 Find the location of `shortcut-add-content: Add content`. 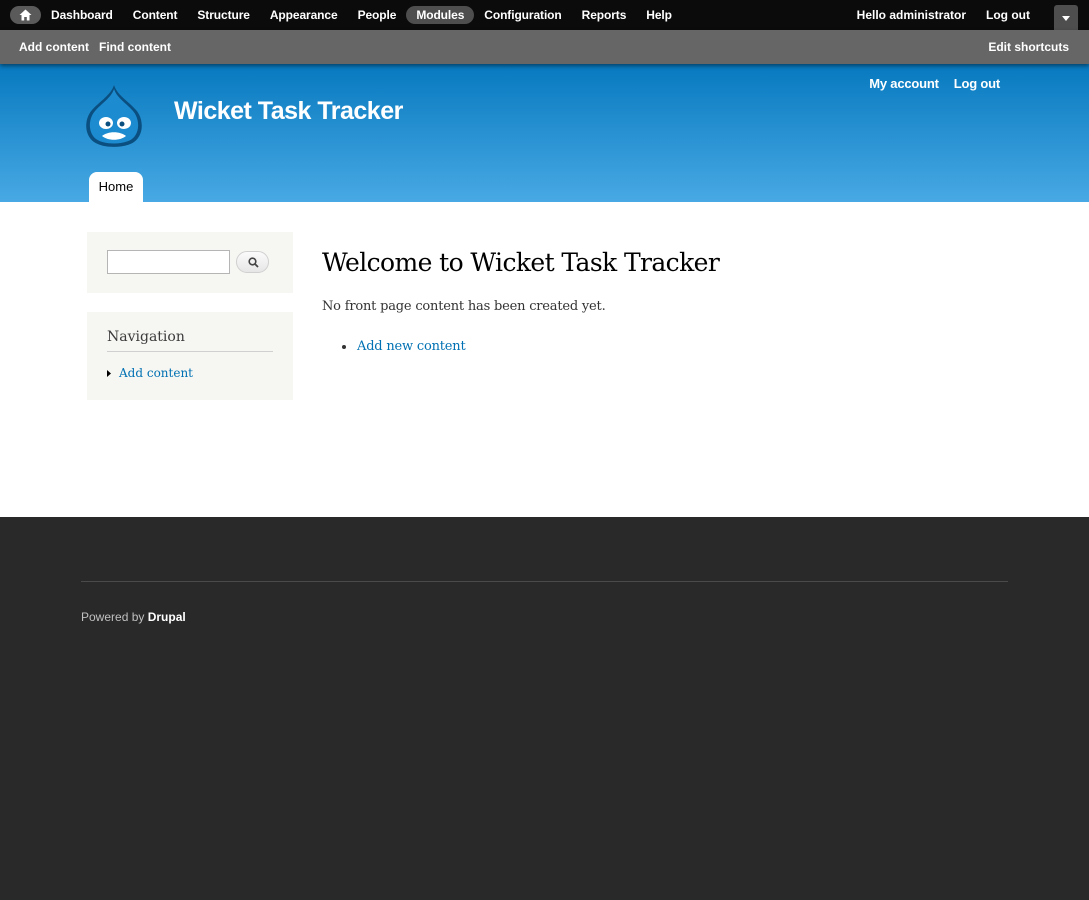

shortcut-add-content: Add content is located at coordinates (54, 47).